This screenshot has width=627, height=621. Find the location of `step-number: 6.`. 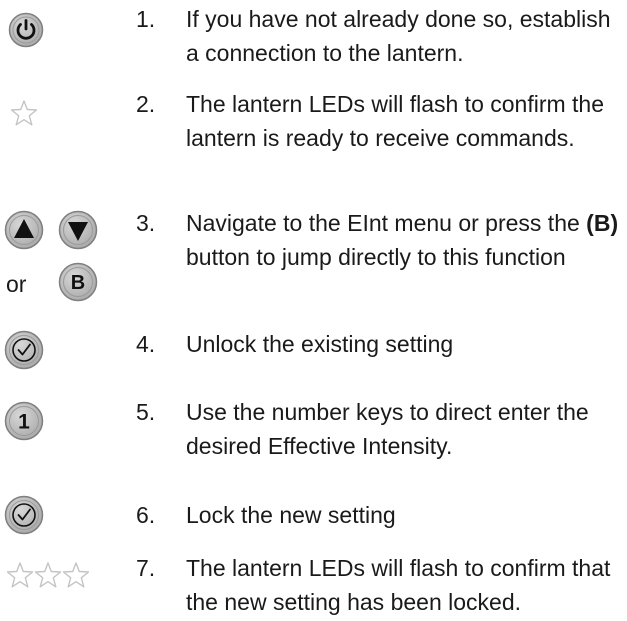

step-number: 6. is located at coordinates (146, 515).